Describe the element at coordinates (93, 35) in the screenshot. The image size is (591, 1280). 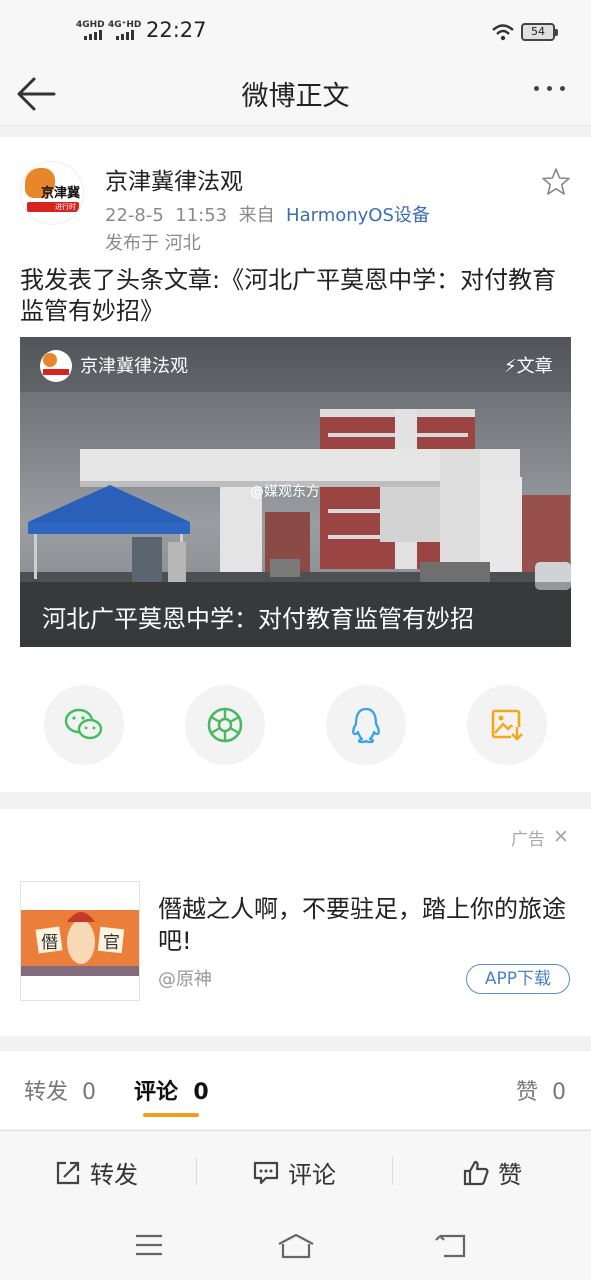
I see `signal-icon` at that location.